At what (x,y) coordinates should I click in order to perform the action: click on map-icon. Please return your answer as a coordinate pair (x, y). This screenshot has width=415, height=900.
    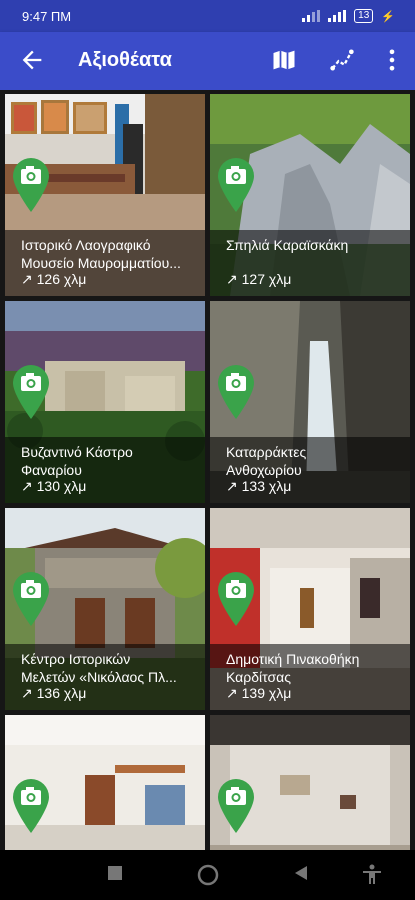
    Looking at the image, I should click on (284, 60).